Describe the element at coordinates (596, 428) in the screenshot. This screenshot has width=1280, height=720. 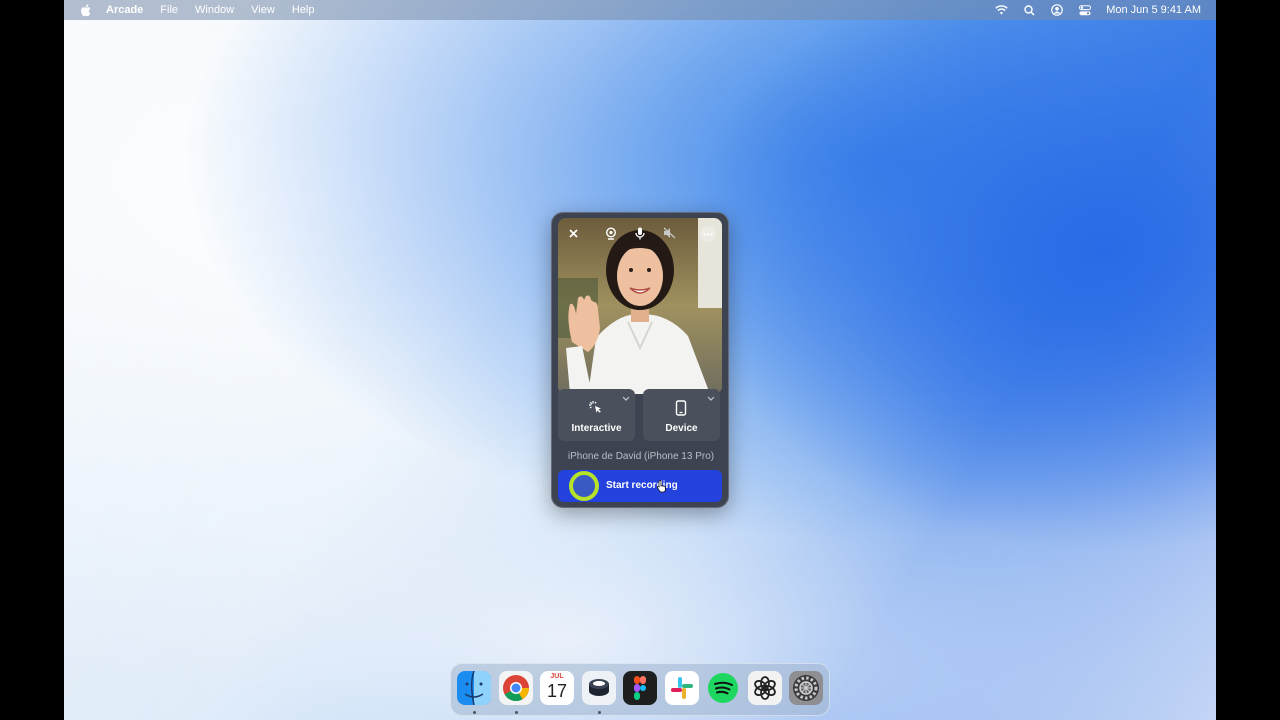
I see `mode-interactive-label: Interactive` at that location.